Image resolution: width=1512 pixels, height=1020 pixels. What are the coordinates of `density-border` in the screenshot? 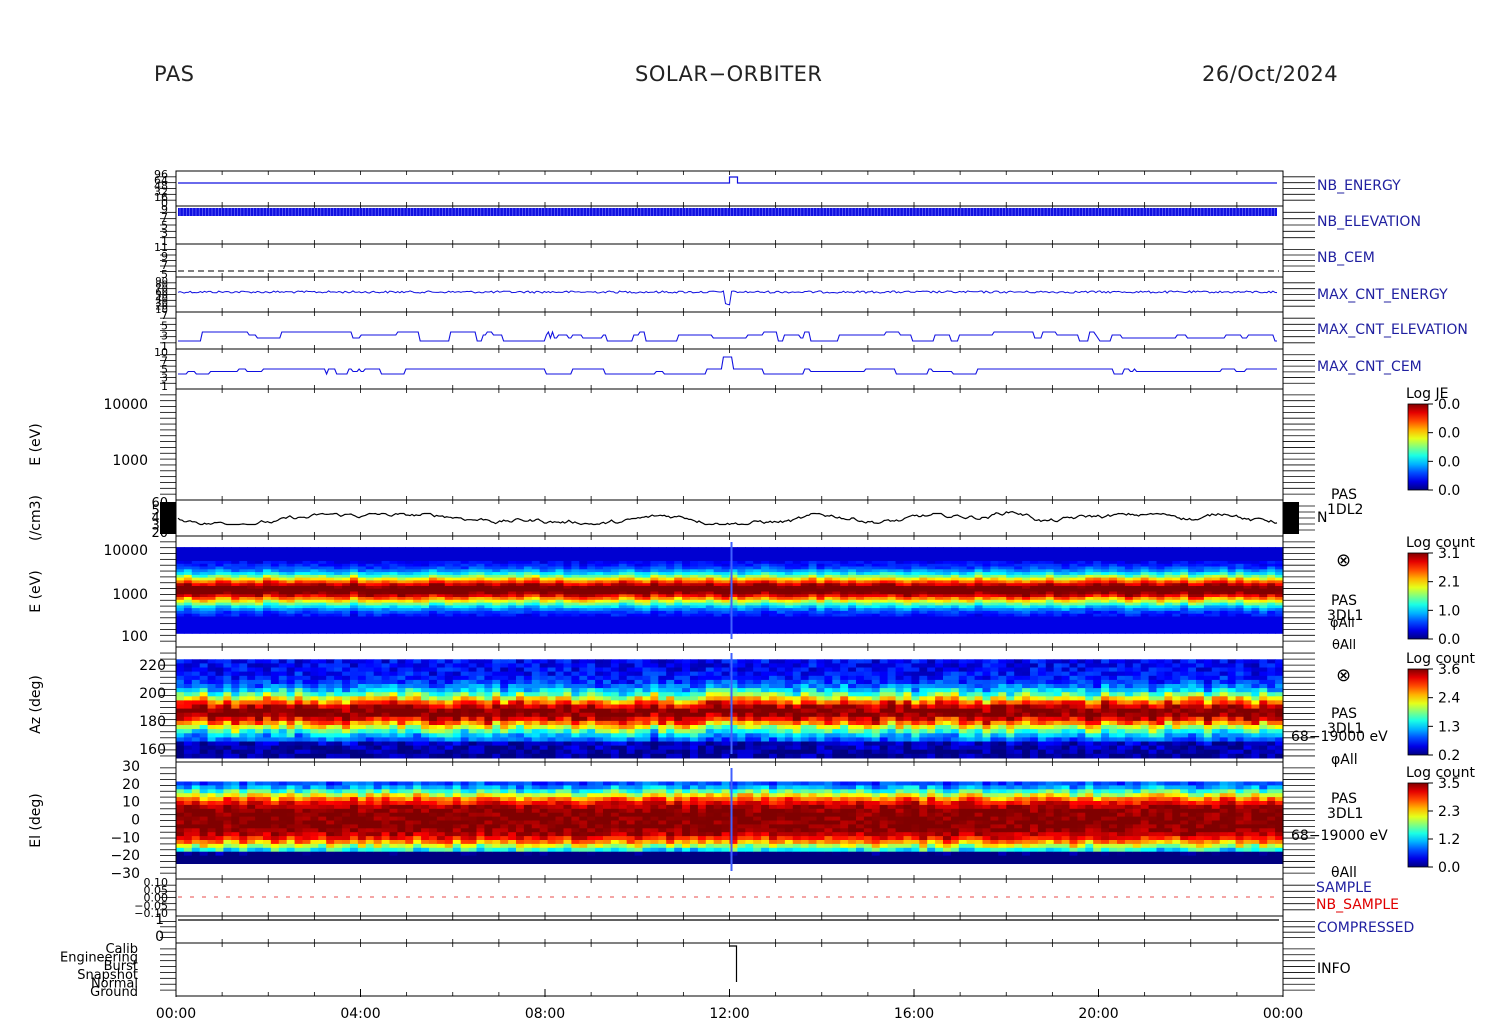 It's located at (729, 518).